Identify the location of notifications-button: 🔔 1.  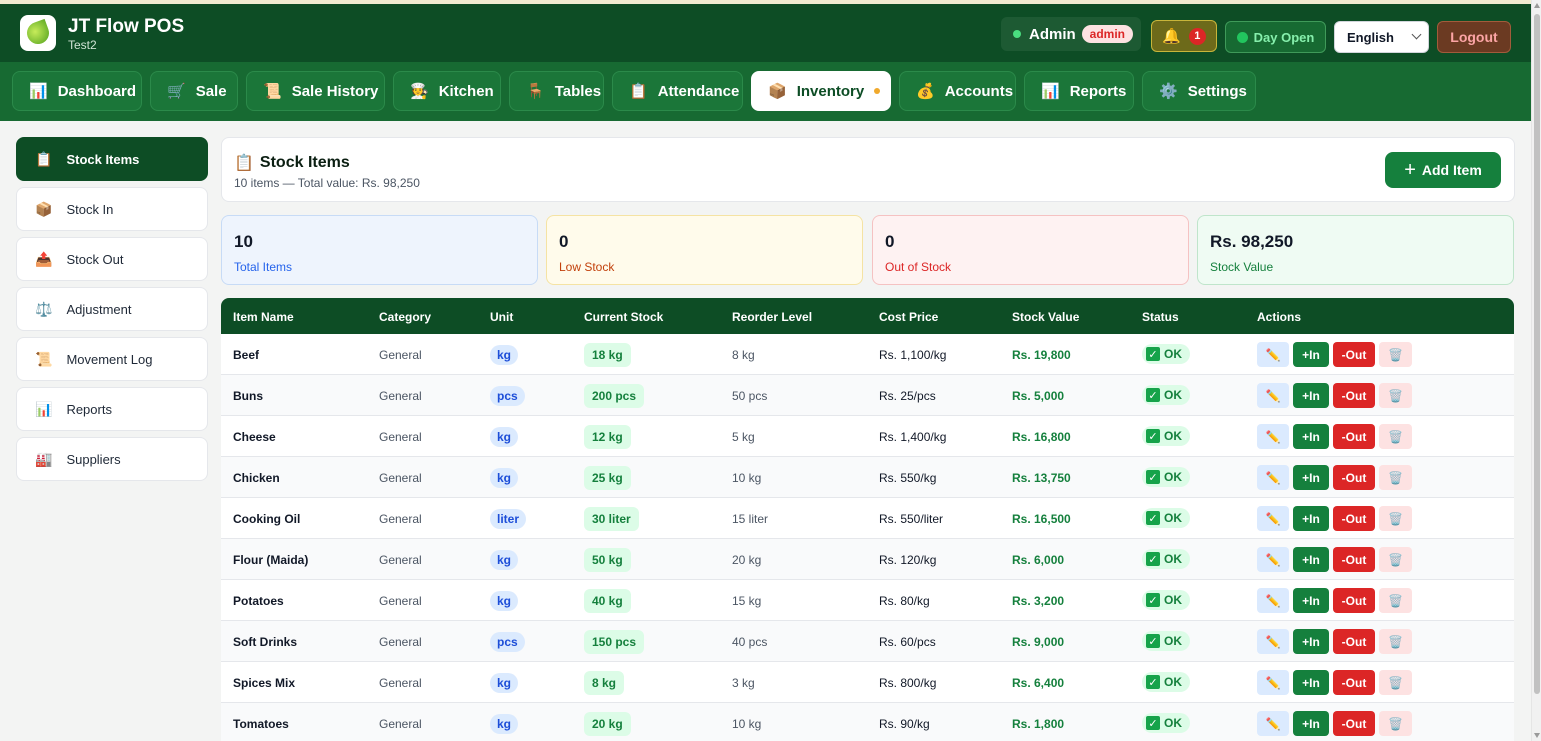
(1184, 36).